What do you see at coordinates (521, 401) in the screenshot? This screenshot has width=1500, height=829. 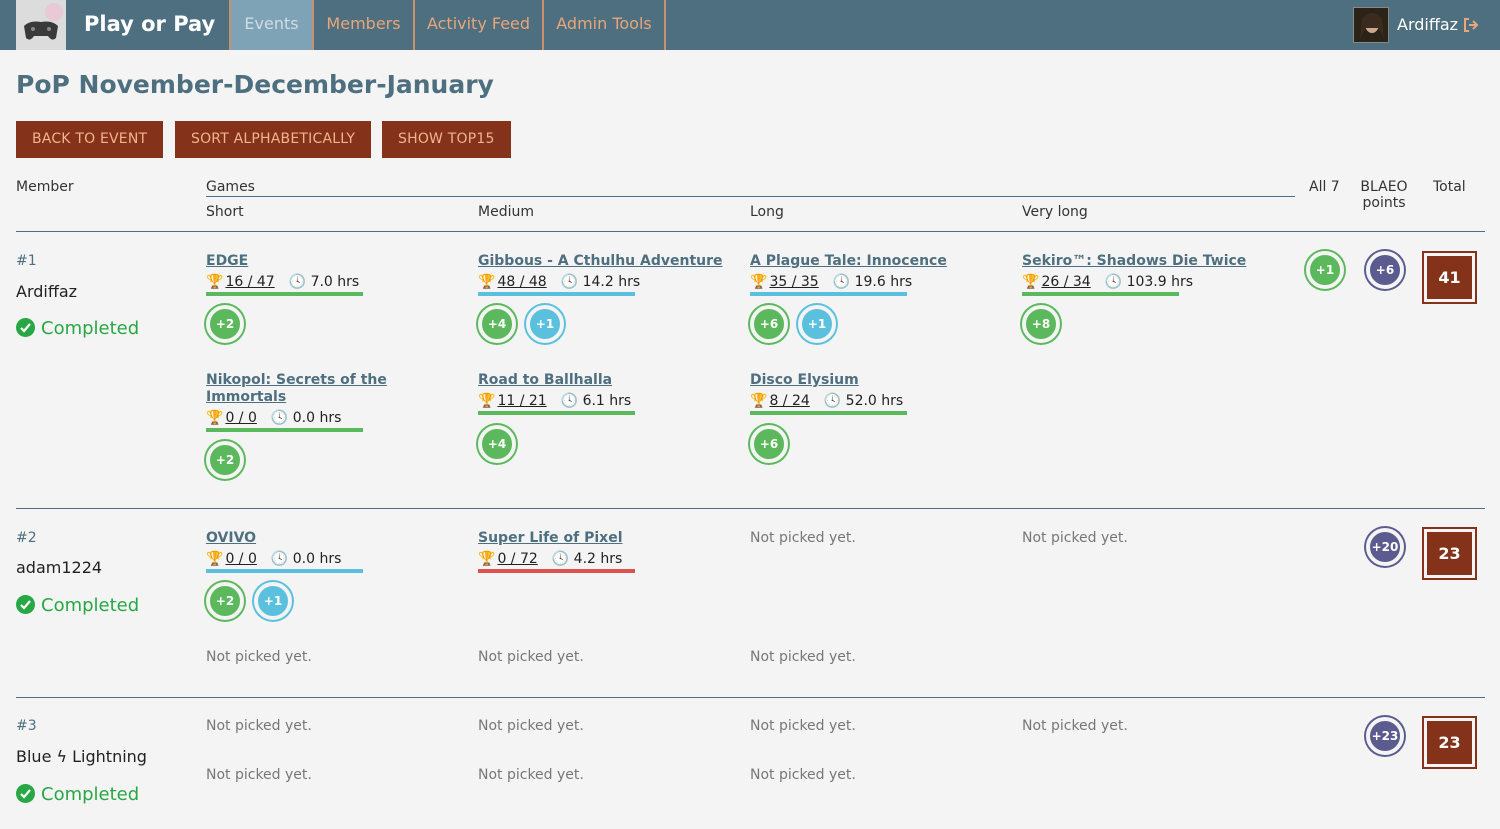 I see `achievements-link: 11 / 21` at bounding box center [521, 401].